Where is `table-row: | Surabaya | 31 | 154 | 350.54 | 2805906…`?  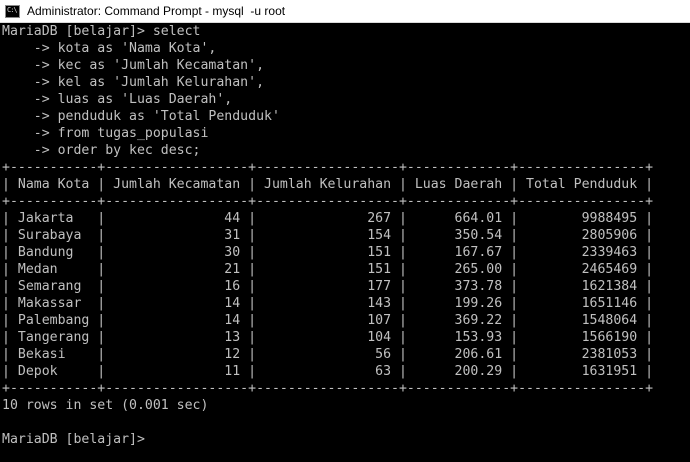 table-row: | Surabaya | 31 | 154 | 350.54 | 2805906… is located at coordinates (328, 235).